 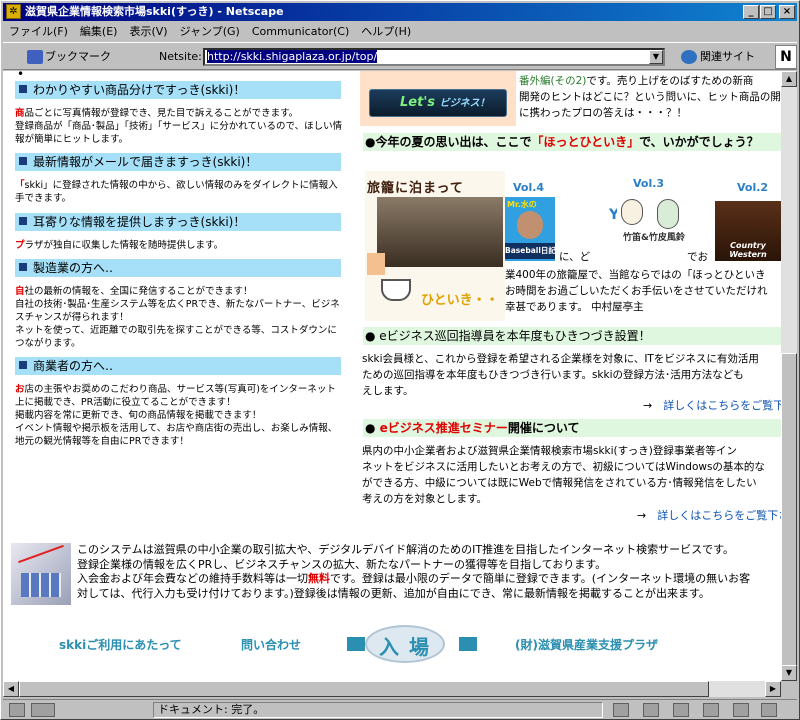 What do you see at coordinates (712, 405) in the screenshot?
I see `details-link-1: → 詳しくはこちらをご覧下さ` at bounding box center [712, 405].